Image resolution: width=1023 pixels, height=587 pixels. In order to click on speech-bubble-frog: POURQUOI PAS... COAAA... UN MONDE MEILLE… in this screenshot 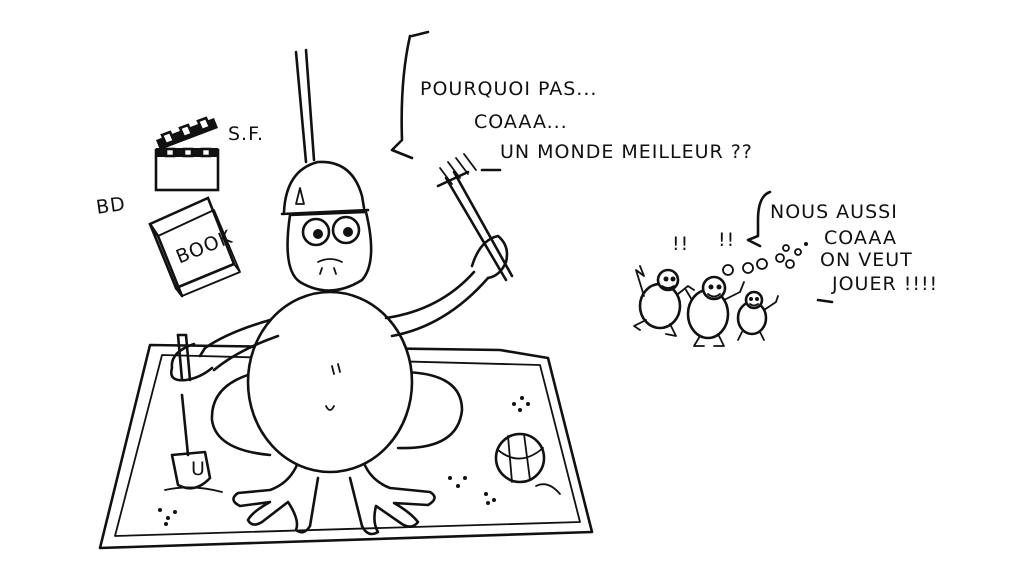, I will do `click(571, 101)`.